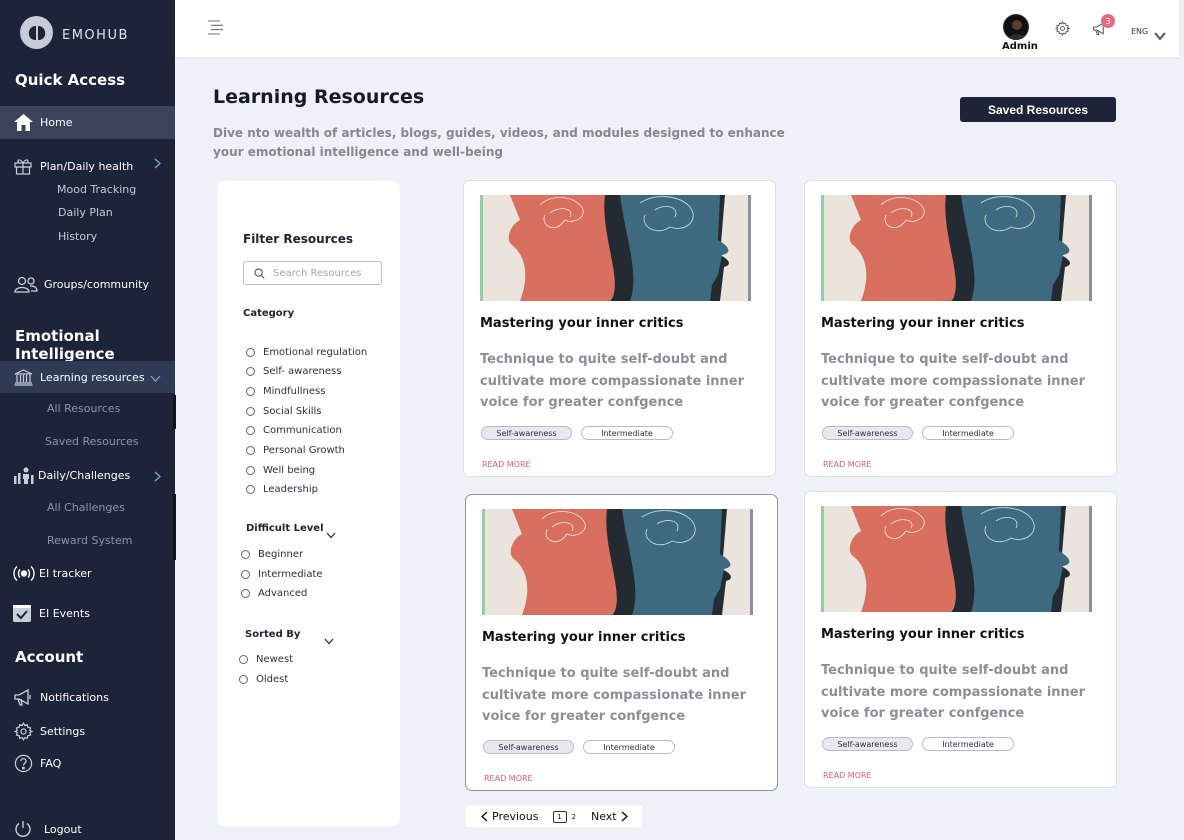  I want to click on category-option: Emotional regulation, so click(306, 352).